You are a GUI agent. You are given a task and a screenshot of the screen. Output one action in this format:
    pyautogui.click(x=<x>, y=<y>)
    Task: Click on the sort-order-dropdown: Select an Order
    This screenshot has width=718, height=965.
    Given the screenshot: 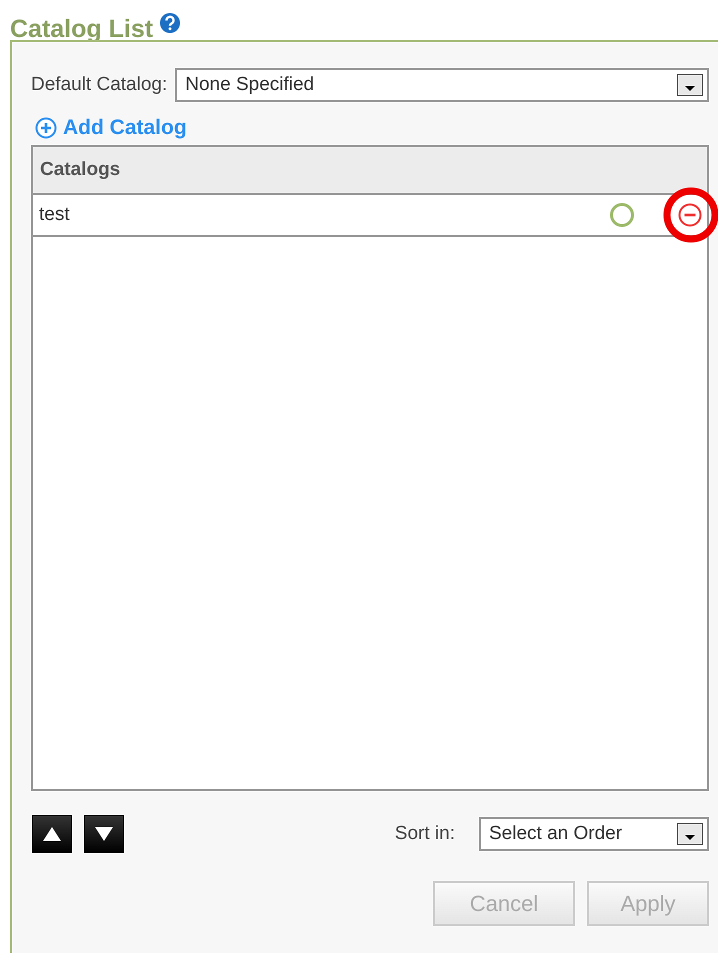 What is the action you would take?
    pyautogui.click(x=594, y=834)
    